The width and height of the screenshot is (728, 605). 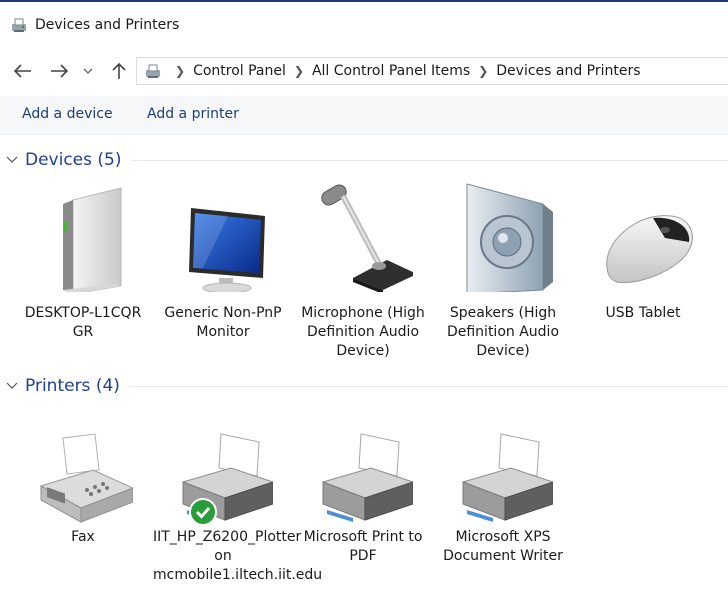 I want to click on printer-label: Fax, so click(x=83, y=537).